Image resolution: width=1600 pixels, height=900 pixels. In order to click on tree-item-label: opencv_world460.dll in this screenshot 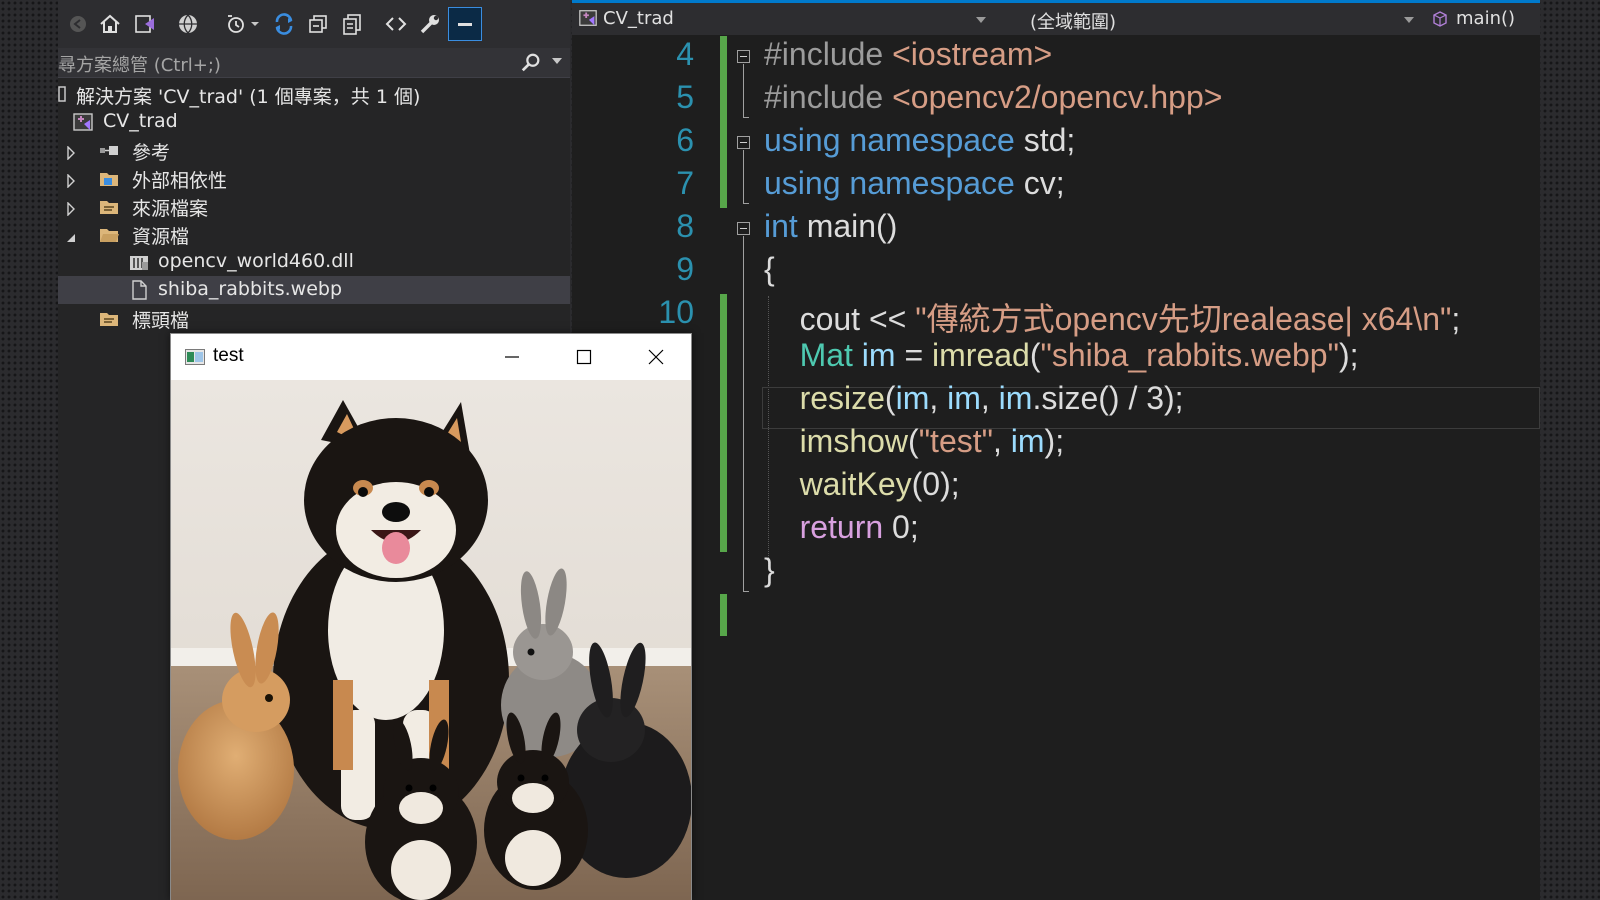, I will do `click(256, 261)`.